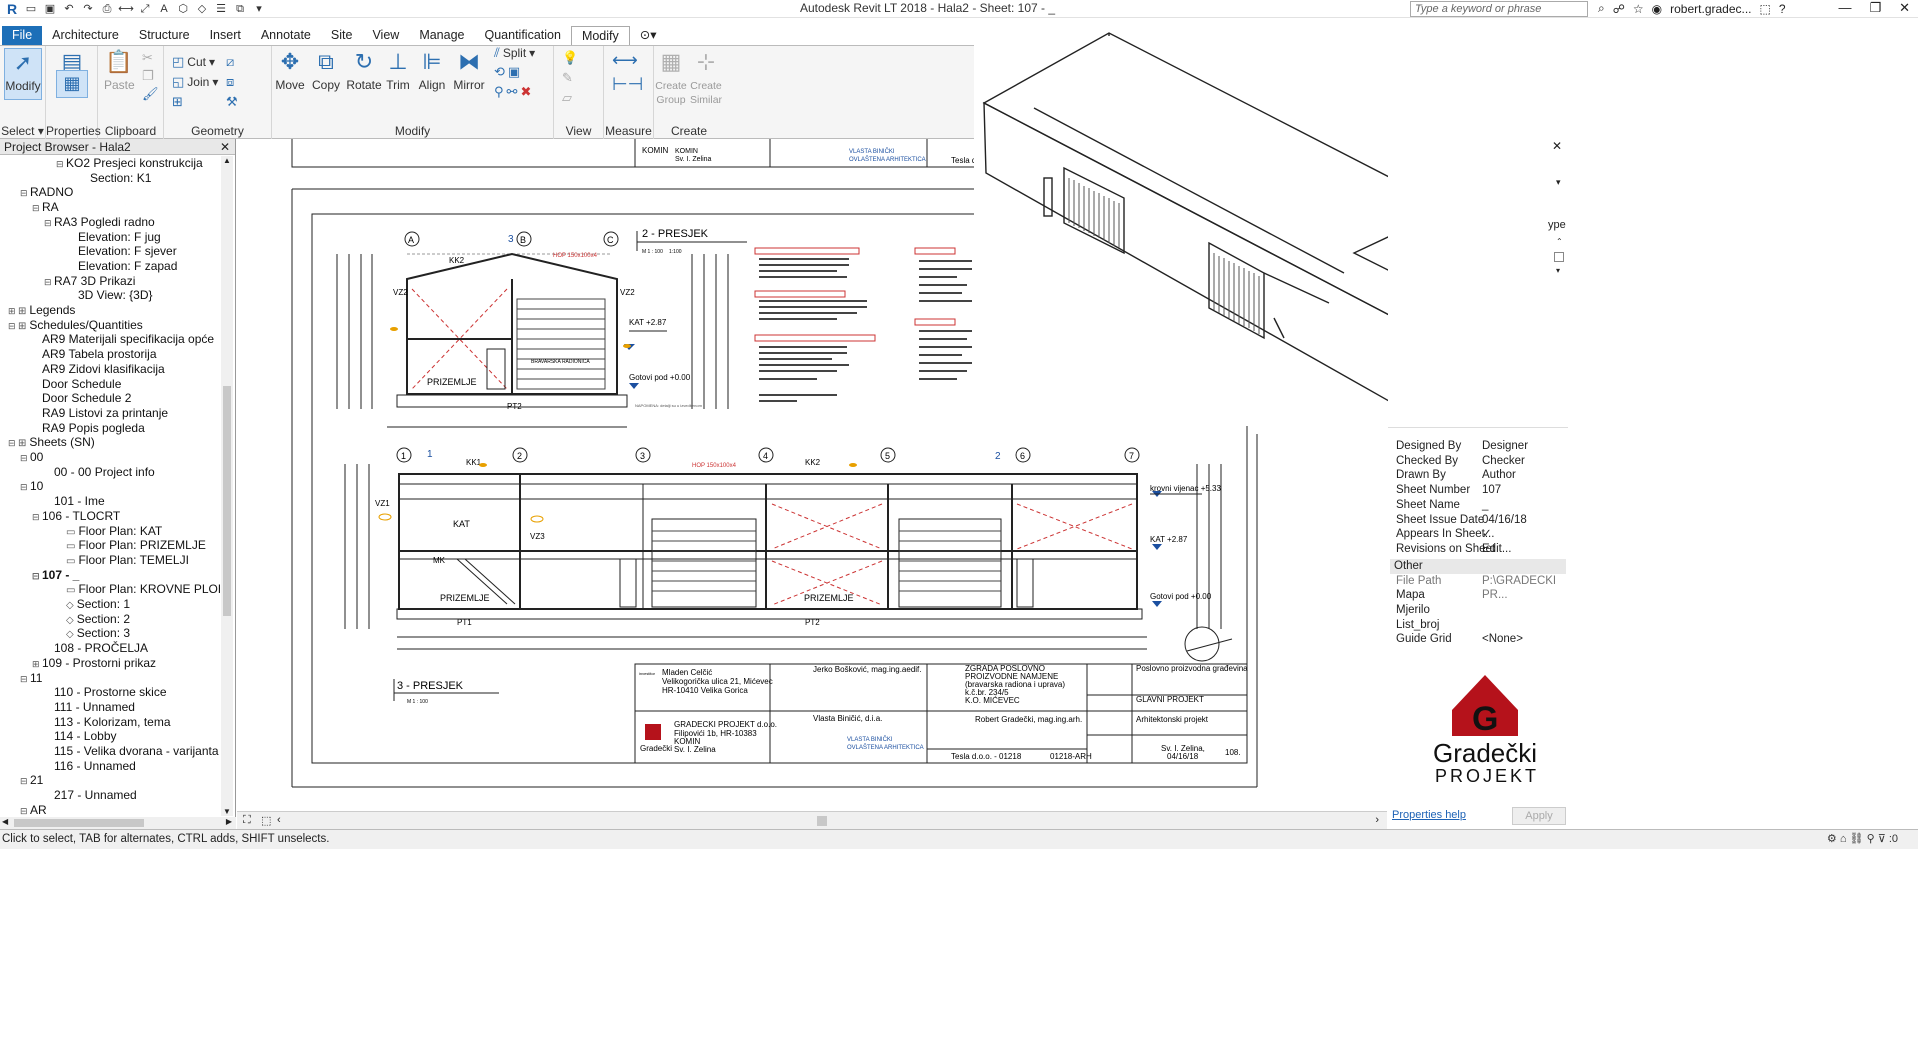 This screenshot has height=1042, width=1918. Describe the element at coordinates (177, 102) in the screenshot. I see `wall-joins-button: ⊞` at that location.